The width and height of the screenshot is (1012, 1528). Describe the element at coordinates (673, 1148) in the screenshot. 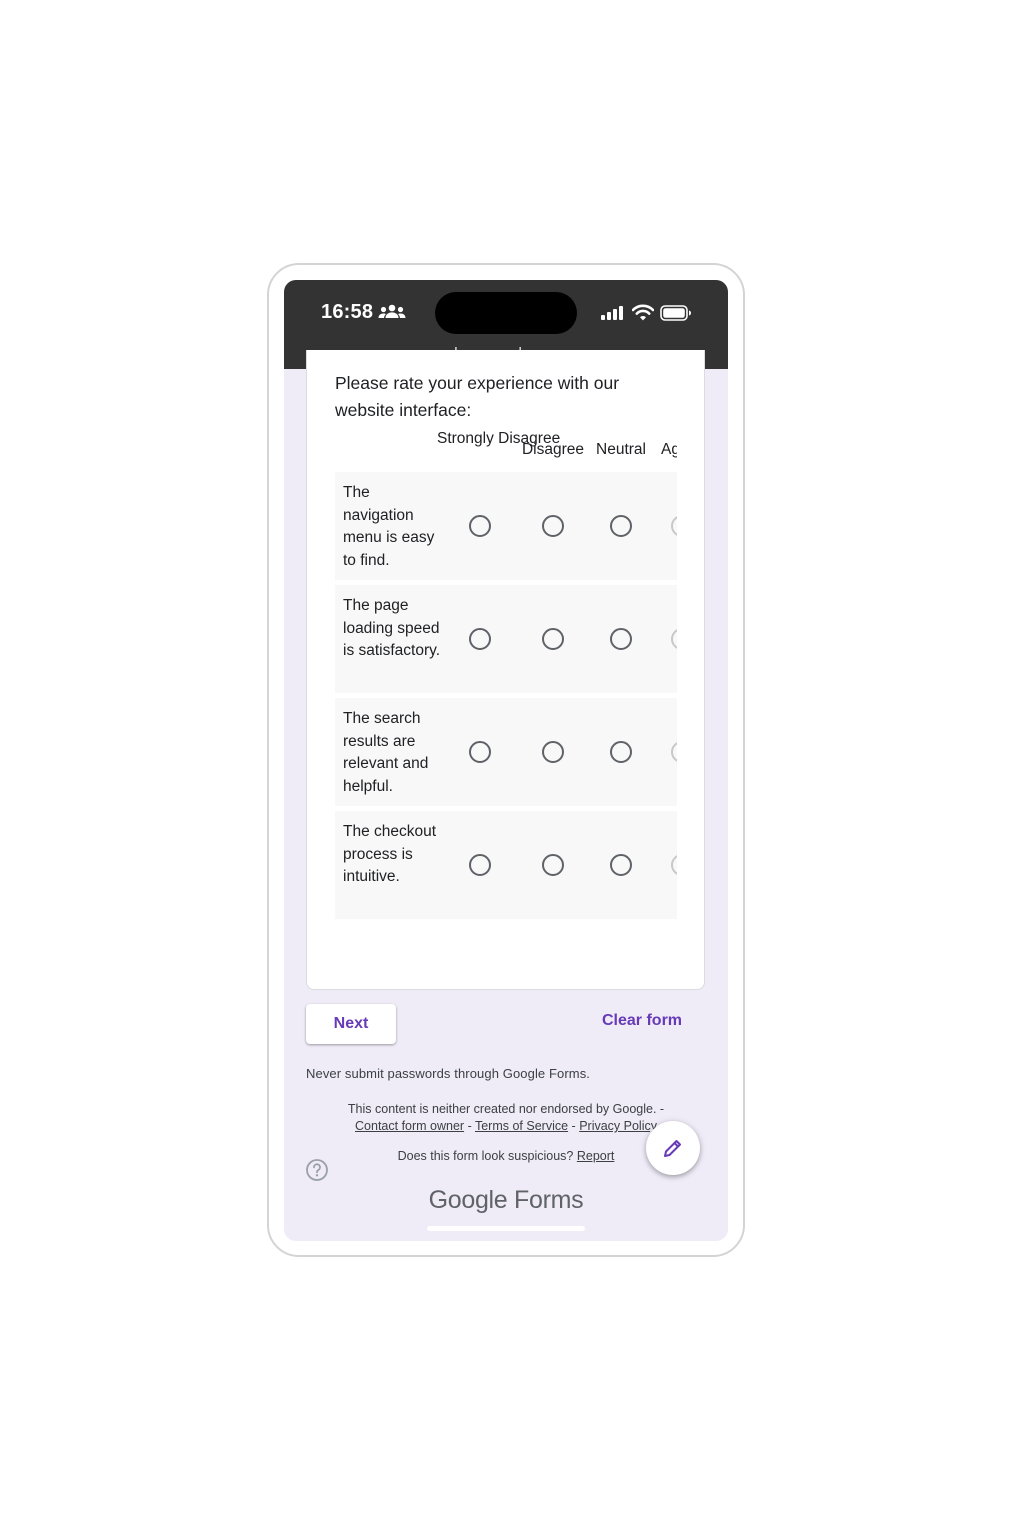

I see `edit-fab-button` at that location.